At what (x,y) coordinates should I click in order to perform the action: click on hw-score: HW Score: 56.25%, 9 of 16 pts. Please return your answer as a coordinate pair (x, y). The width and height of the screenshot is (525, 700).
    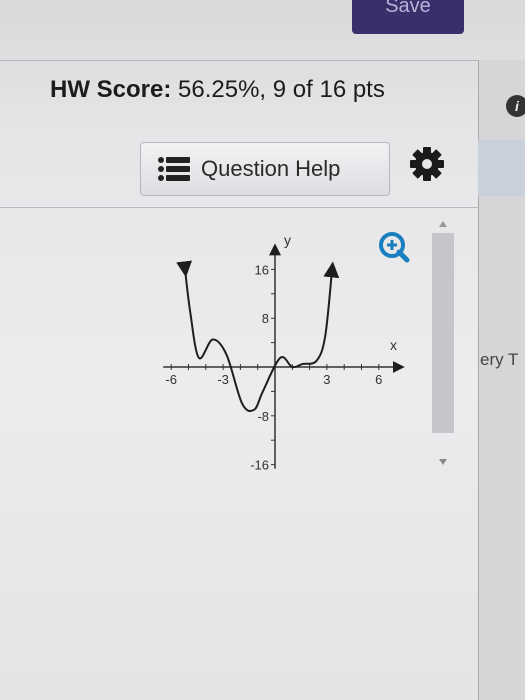
    Looking at the image, I should click on (217, 90).